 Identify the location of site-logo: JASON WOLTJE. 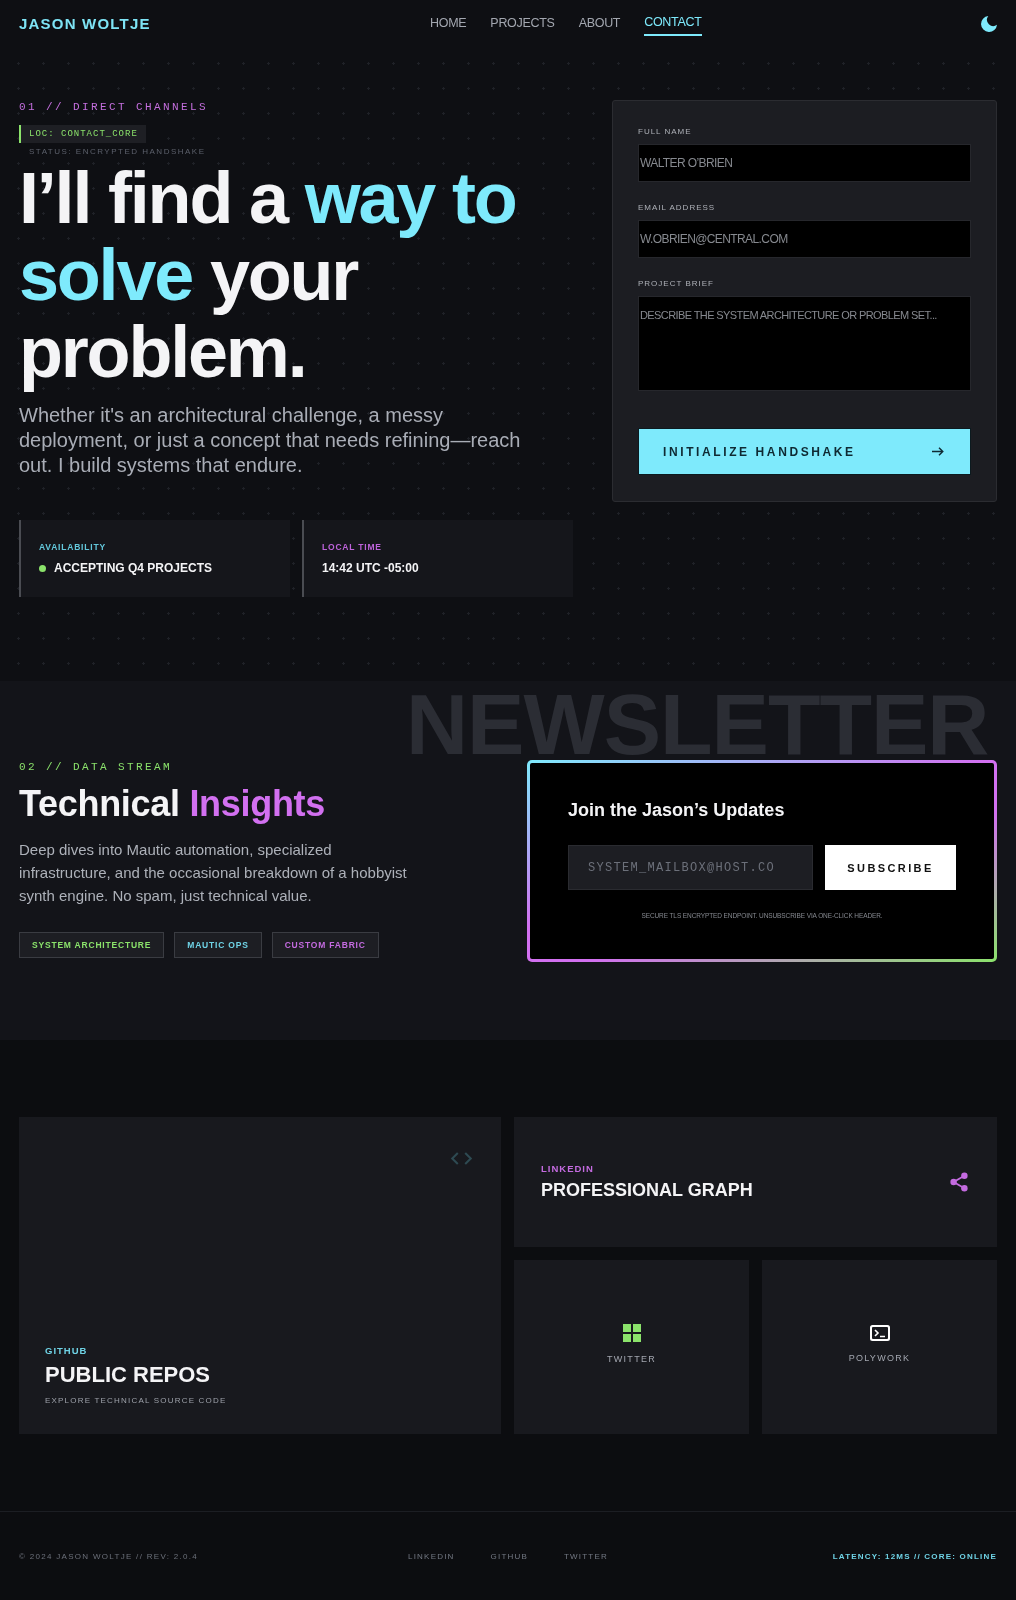
(85, 23).